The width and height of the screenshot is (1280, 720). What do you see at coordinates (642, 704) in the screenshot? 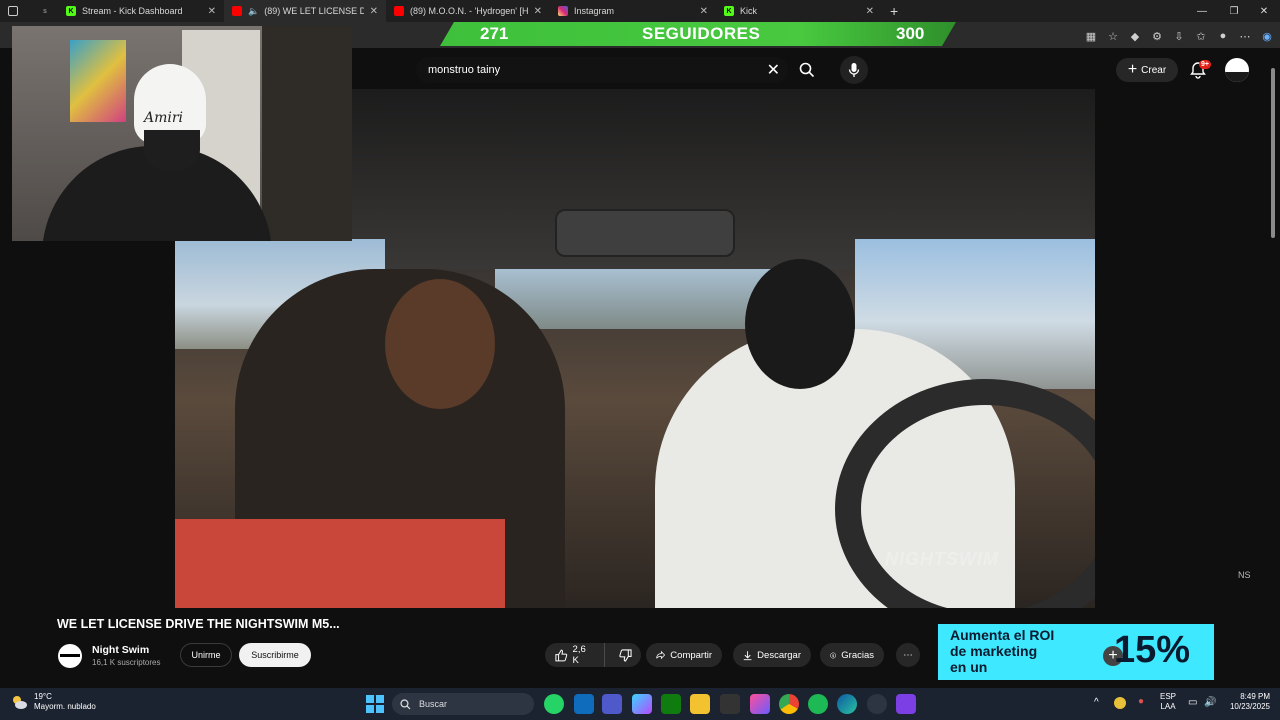
I see `copilot-app-icon` at bounding box center [642, 704].